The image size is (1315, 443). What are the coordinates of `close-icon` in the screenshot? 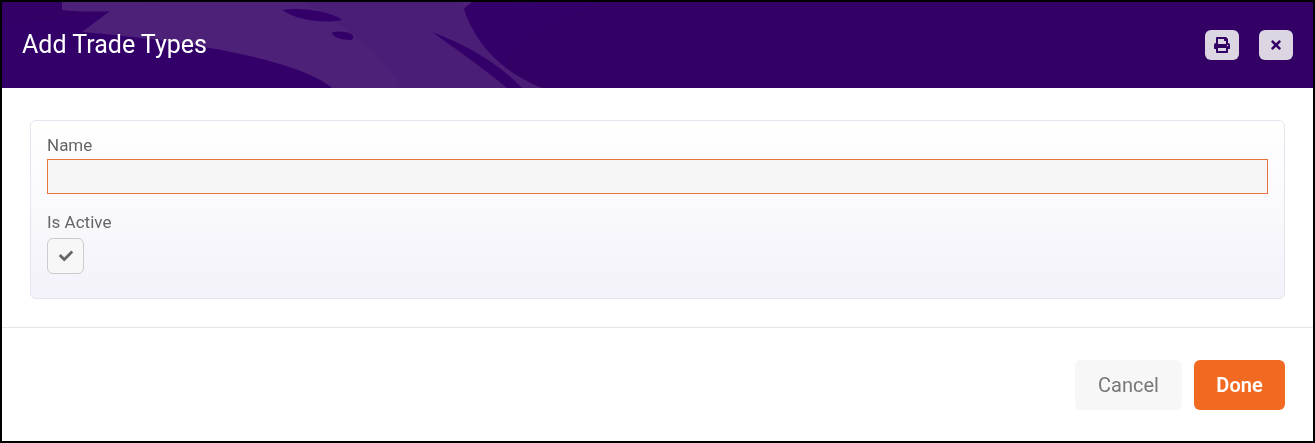 It's located at (1276, 45).